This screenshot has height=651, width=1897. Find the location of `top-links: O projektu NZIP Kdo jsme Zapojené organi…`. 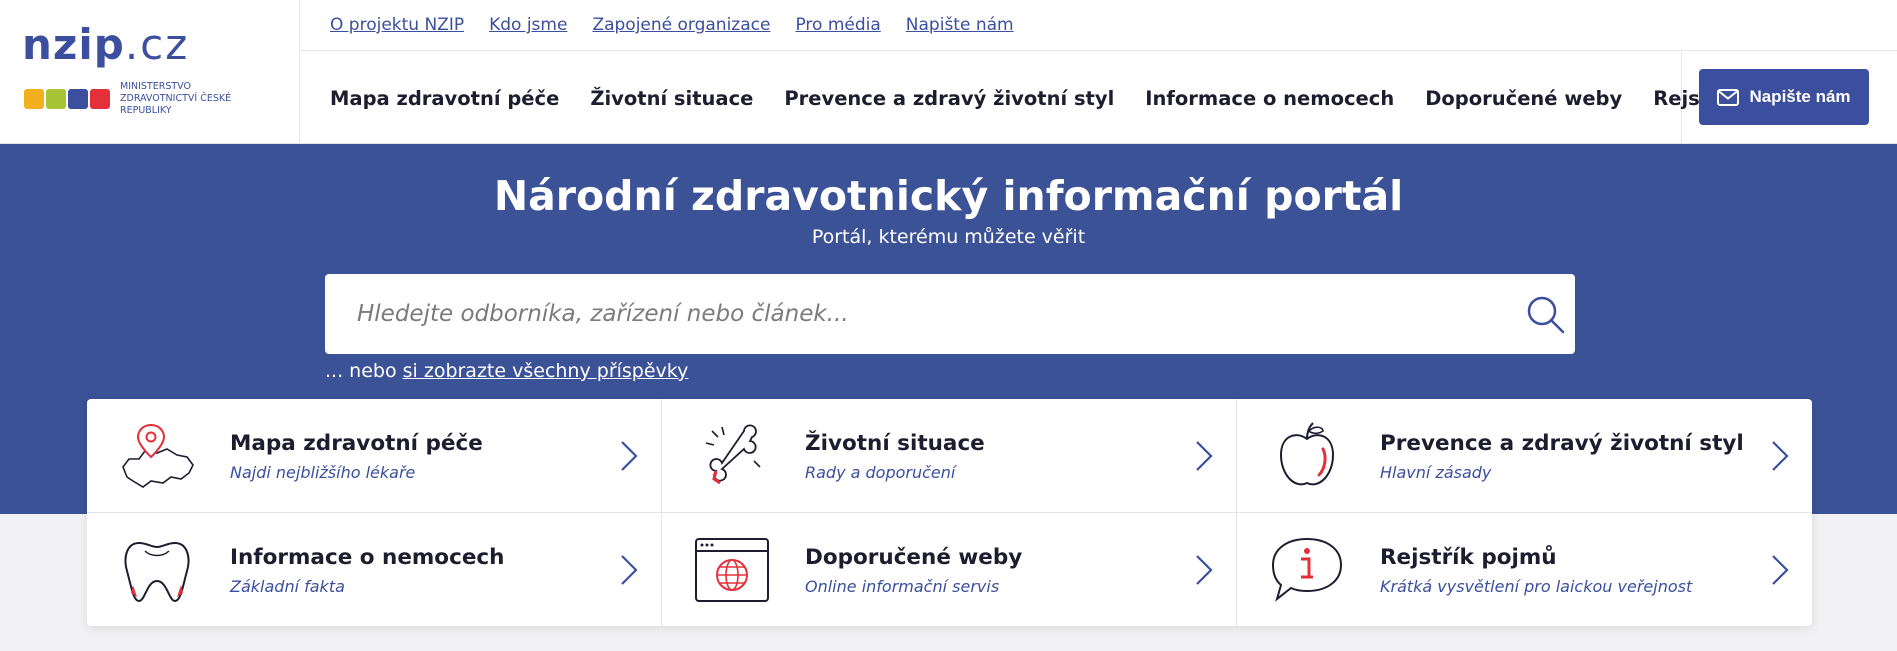

top-links: O projektu NZIP Kdo jsme Zapojené organi… is located at coordinates (1098, 25).